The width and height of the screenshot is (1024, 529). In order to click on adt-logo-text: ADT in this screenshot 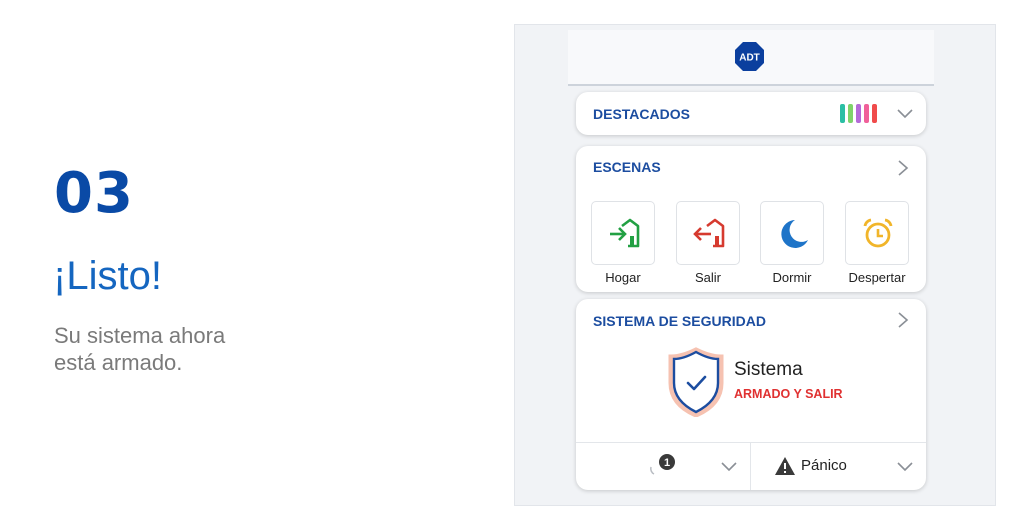, I will do `click(749, 58)`.